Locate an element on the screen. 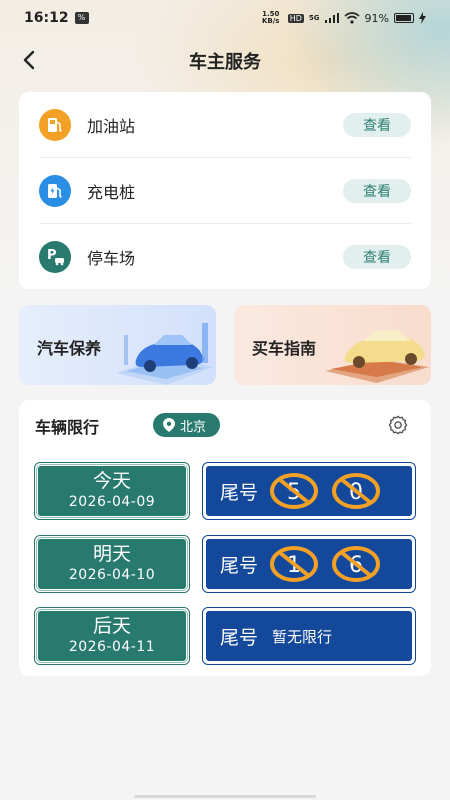 This screenshot has height=800, width=450. tomorrow-plate-inner: 明天 2026-04-10 is located at coordinates (112, 564).